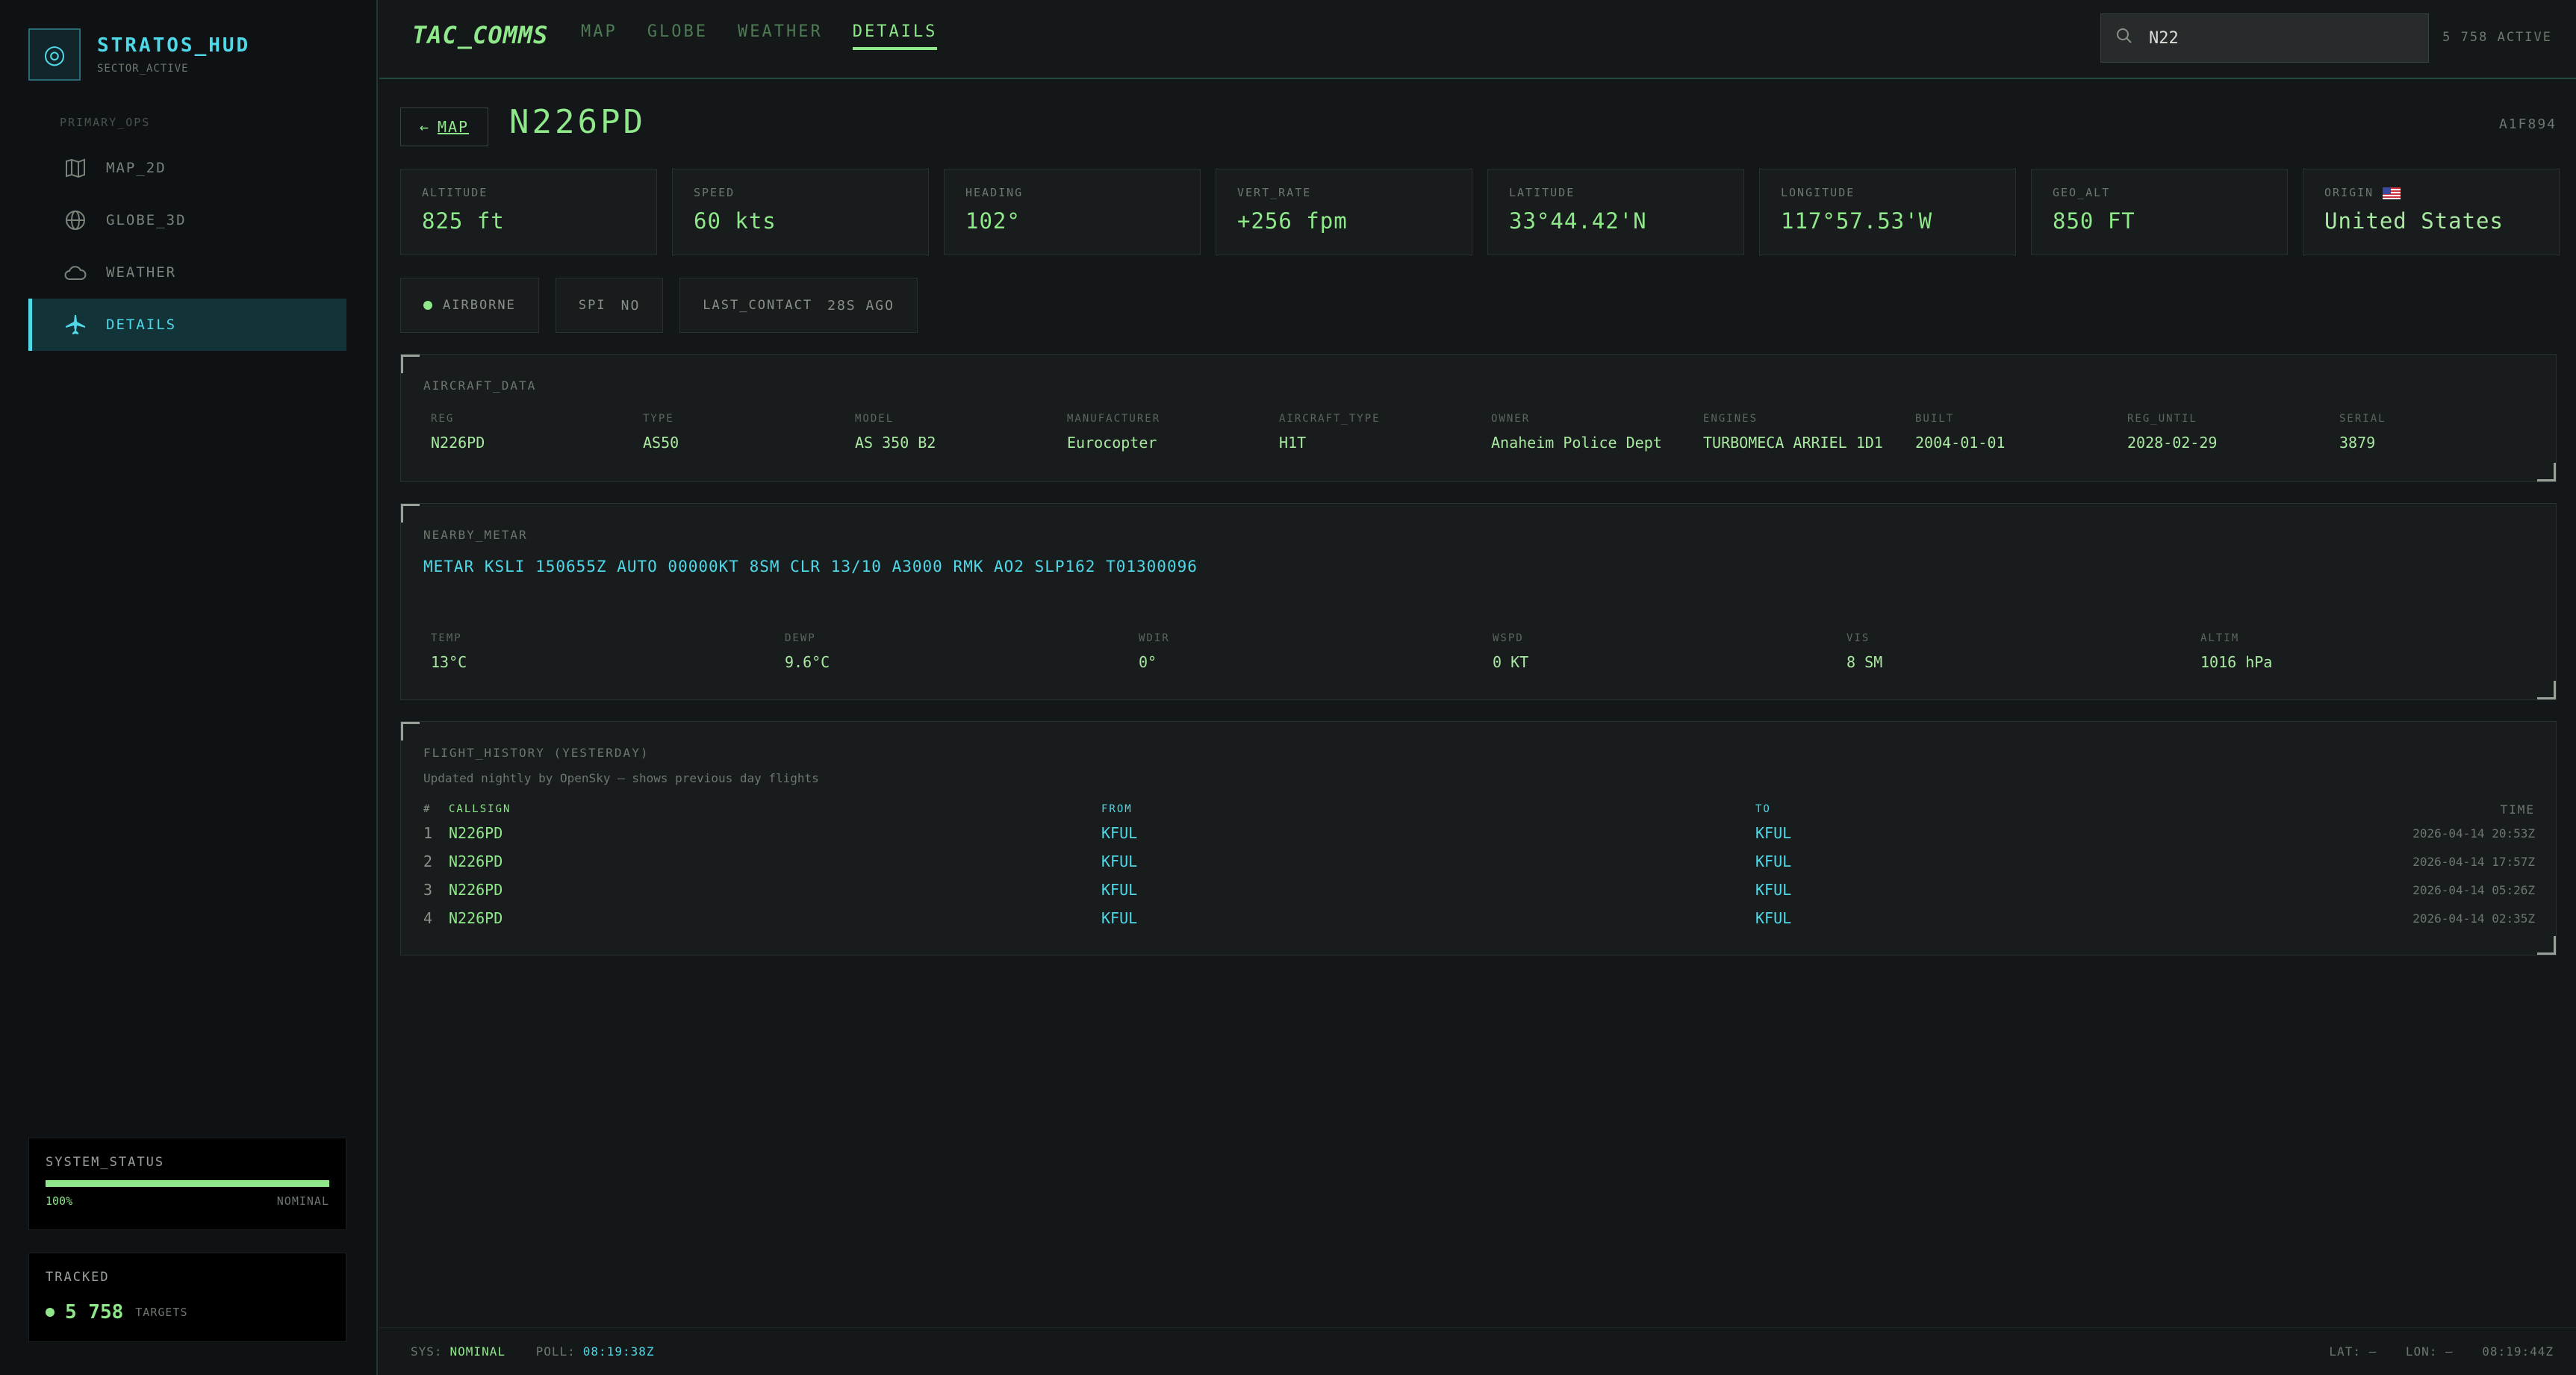 The height and width of the screenshot is (1375, 2576). Describe the element at coordinates (2517, 809) in the screenshot. I see `column-header: TIME` at that location.